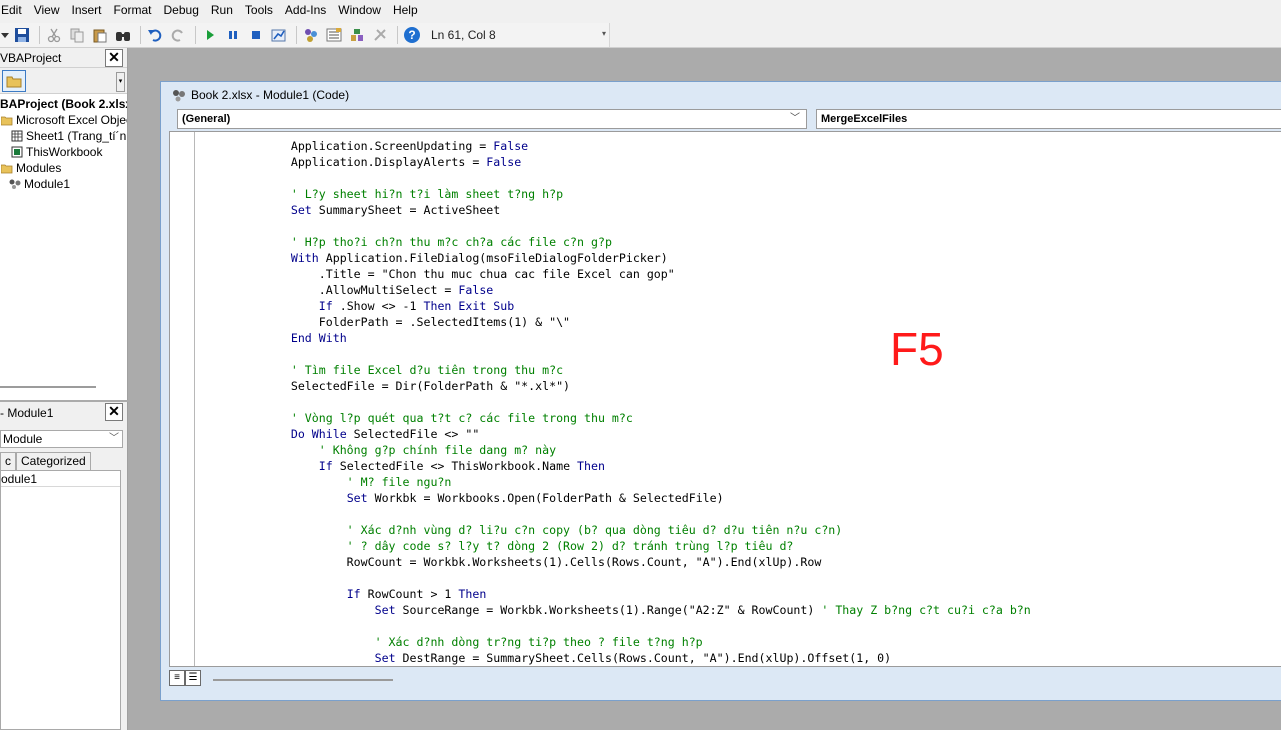  Describe the element at coordinates (60, 479) in the screenshot. I see `property-row-name: odule1` at that location.